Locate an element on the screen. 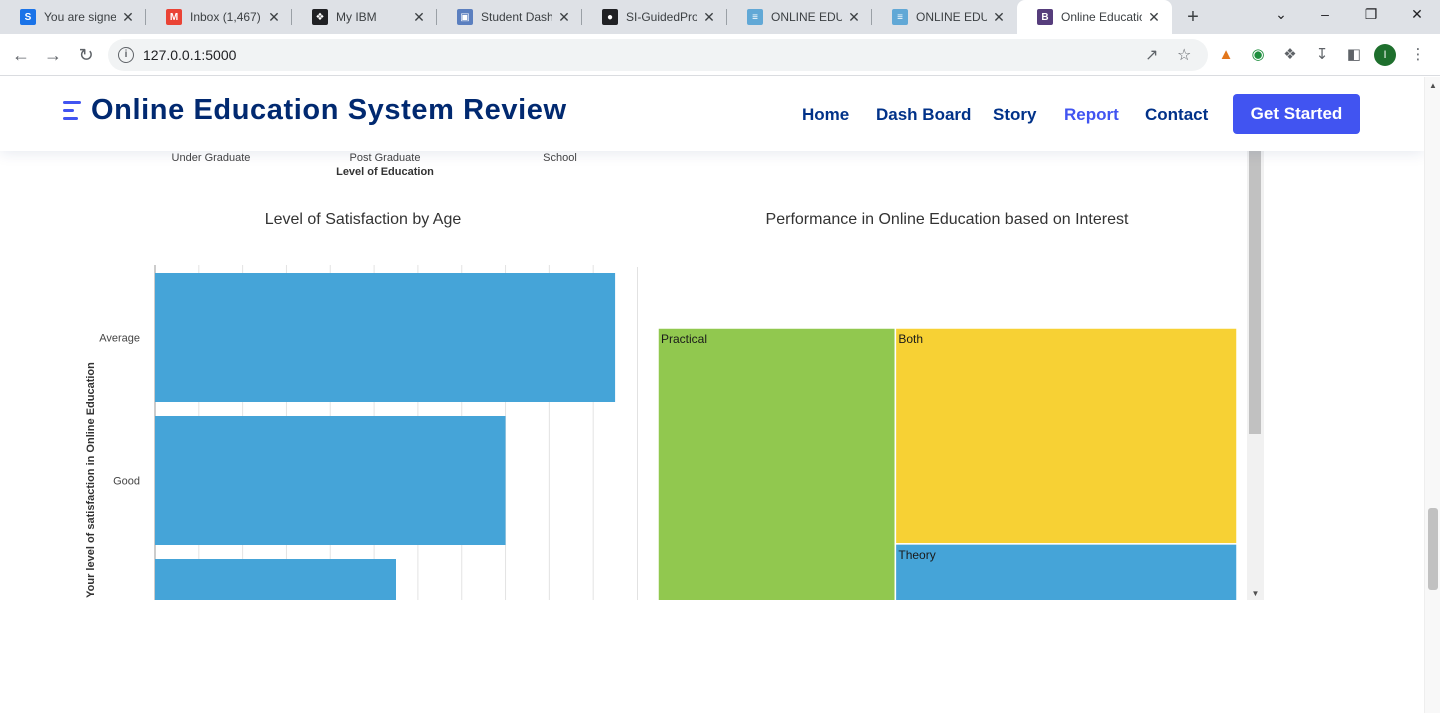  tab-search-icon: ⌄ is located at coordinates (1281, 15).